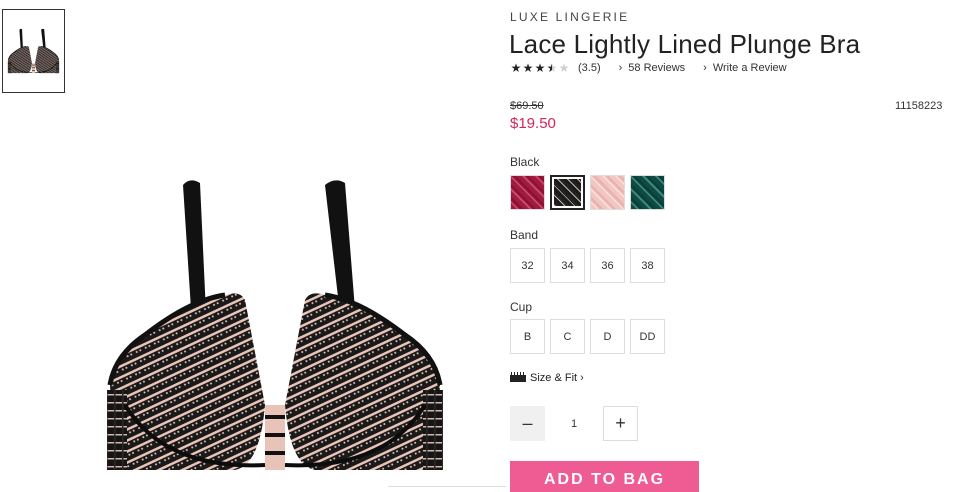 The image size is (954, 492). I want to click on selected-color-label: Black, so click(525, 162).